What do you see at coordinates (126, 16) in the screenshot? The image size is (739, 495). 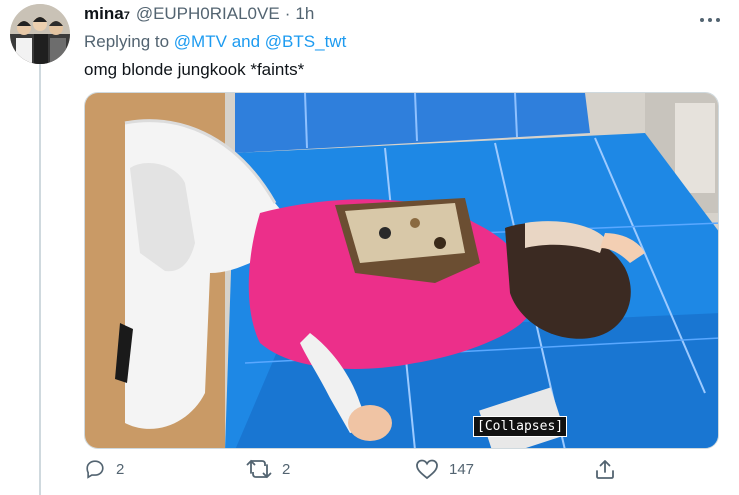 I see `name-superscript: 7` at bounding box center [126, 16].